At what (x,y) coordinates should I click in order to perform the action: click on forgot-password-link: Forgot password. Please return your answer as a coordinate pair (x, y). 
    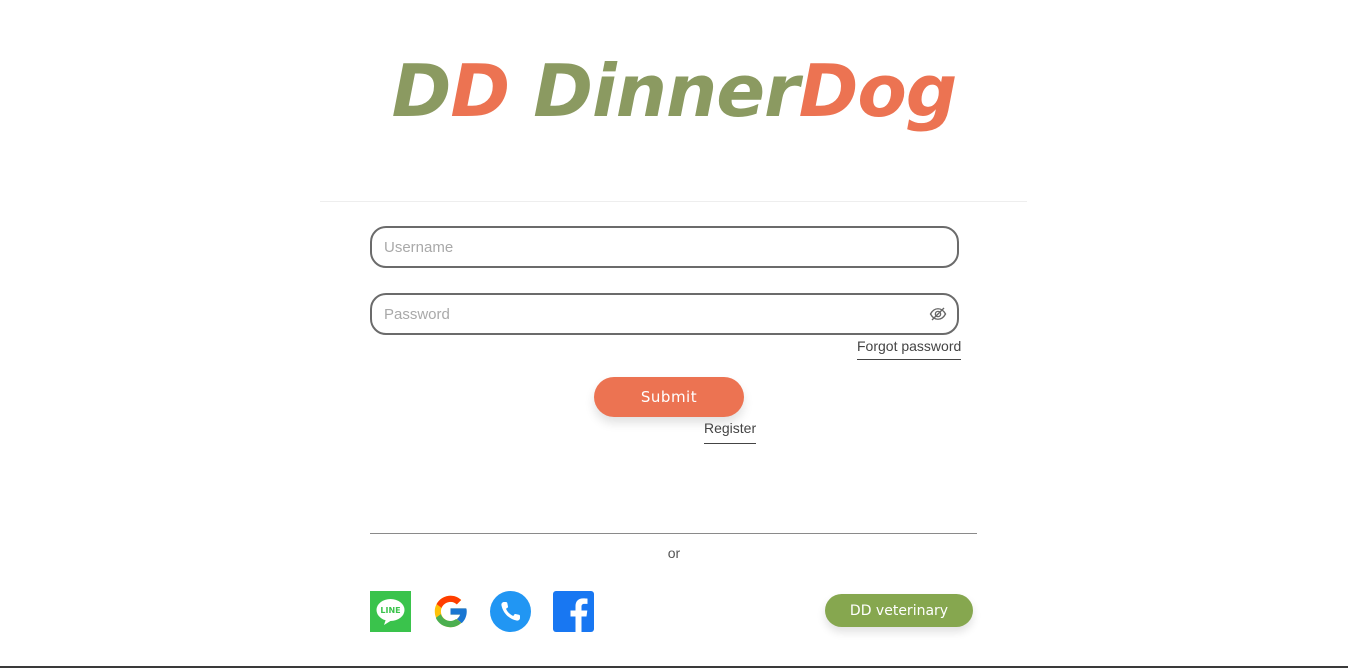
    Looking at the image, I should click on (909, 349).